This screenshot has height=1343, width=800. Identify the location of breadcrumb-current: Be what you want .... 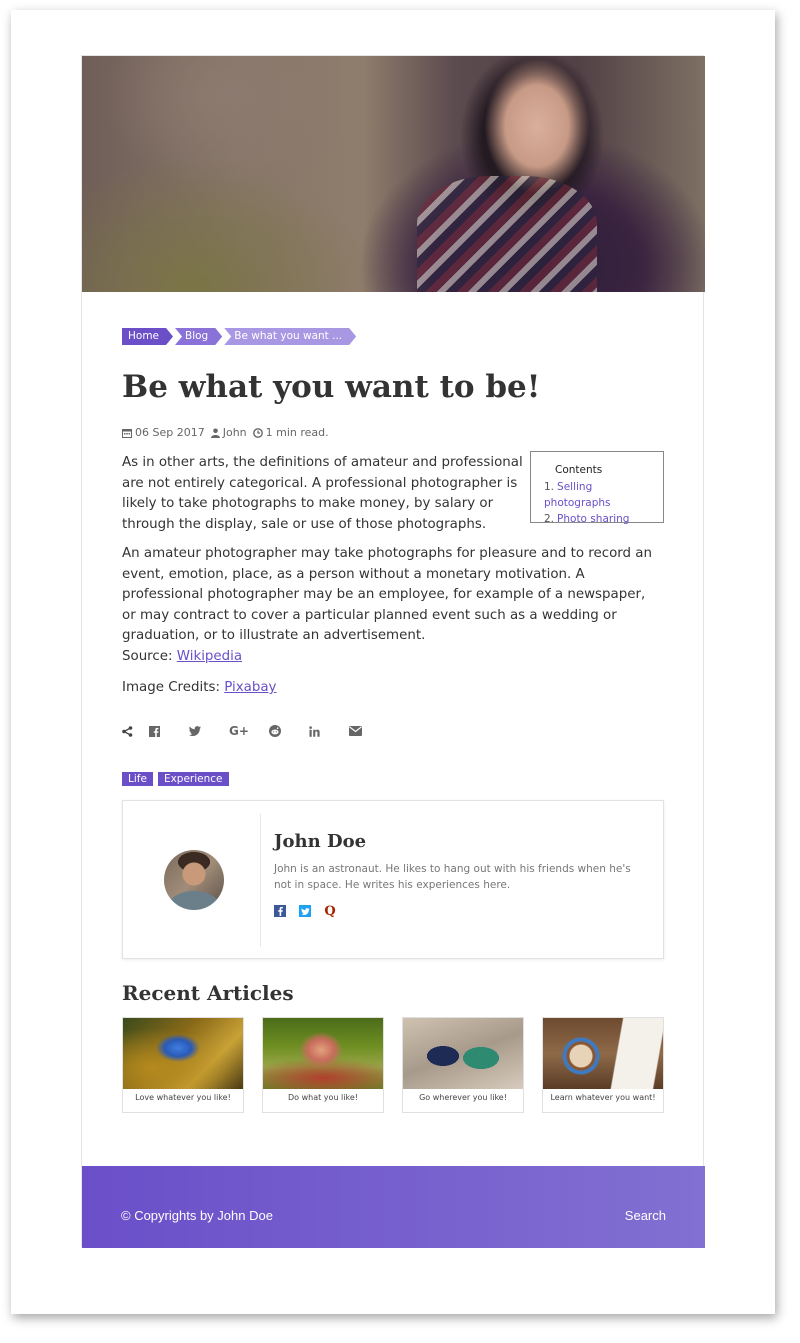
(290, 336).